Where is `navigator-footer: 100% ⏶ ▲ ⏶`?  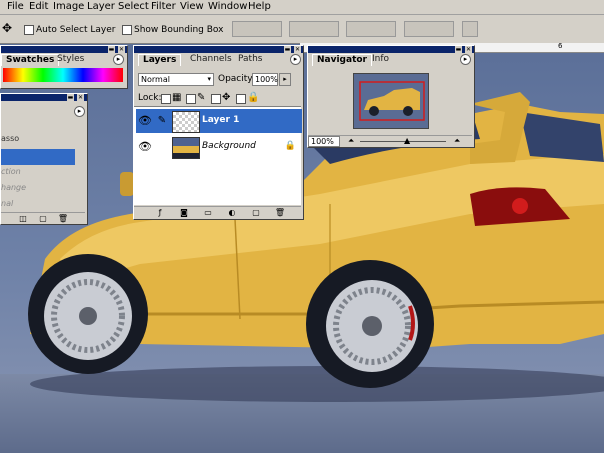
navigator-footer: 100% ⏶ ▲ ⏶ is located at coordinates (390, 141).